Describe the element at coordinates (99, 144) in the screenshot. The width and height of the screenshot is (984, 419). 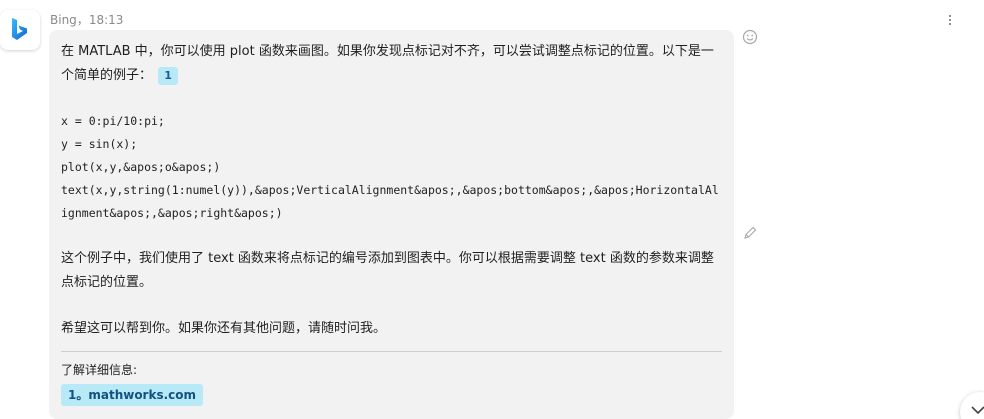
I see `code-line: y = sin(x);` at that location.